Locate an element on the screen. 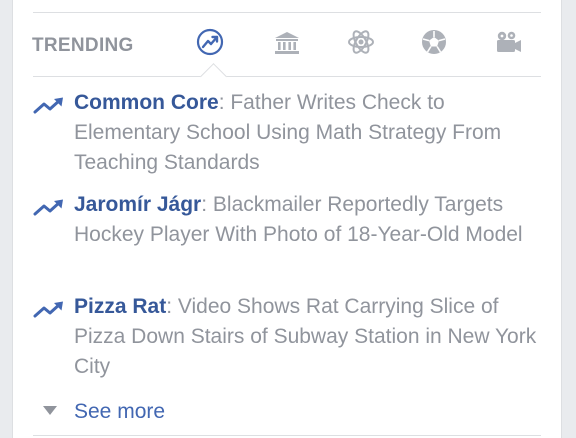 The height and width of the screenshot is (438, 576). tab-science is located at coordinates (361, 44).